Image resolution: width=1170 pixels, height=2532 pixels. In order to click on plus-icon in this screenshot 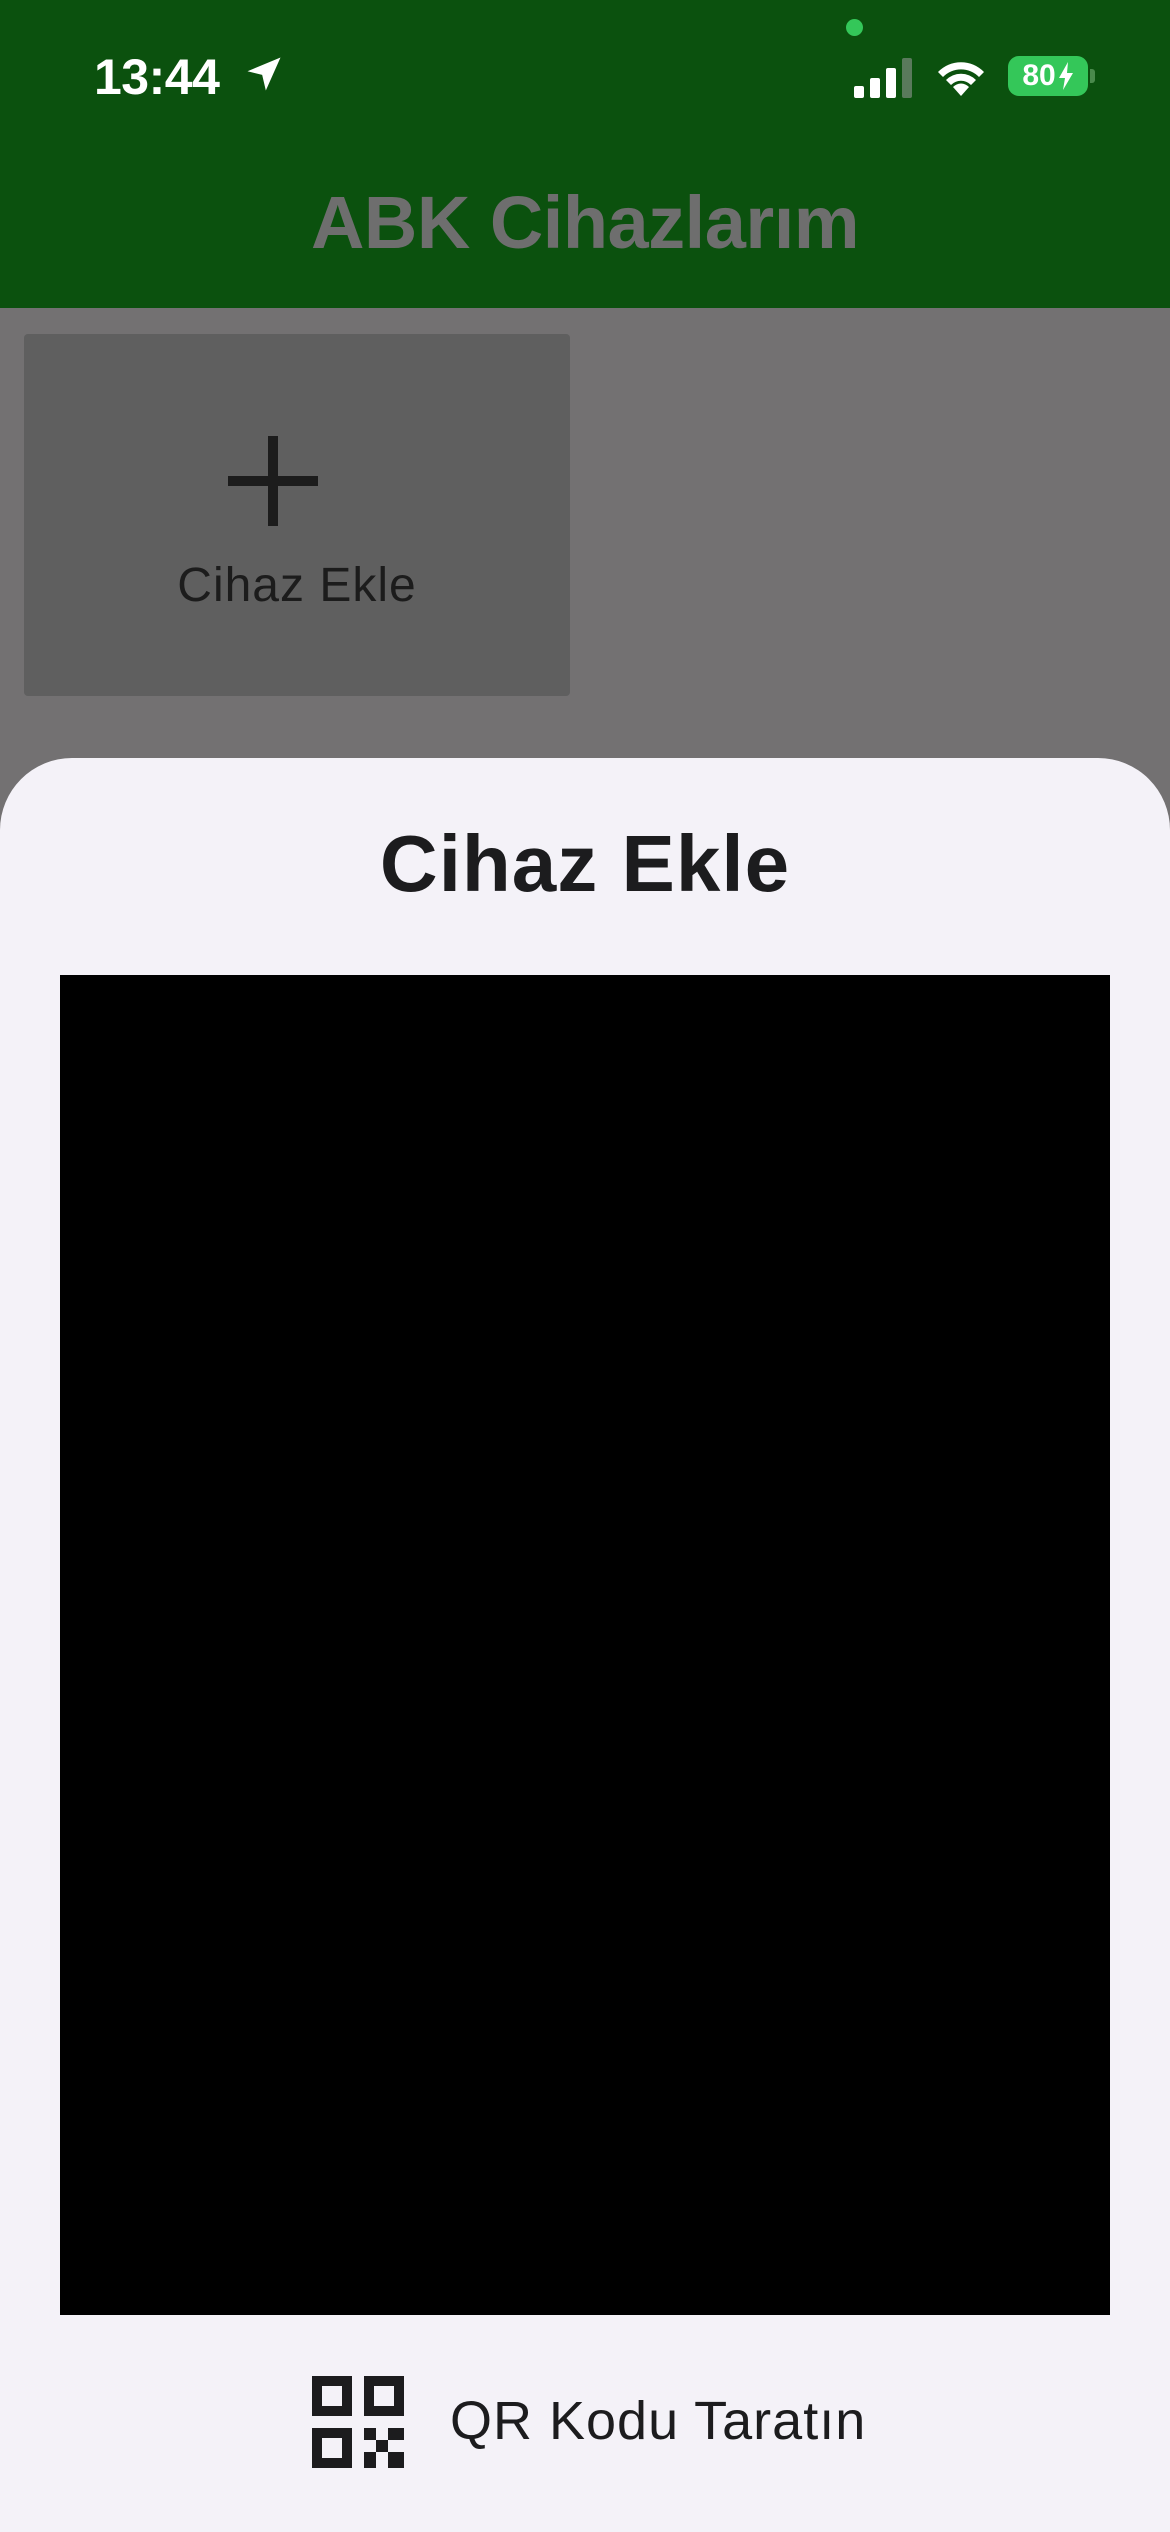, I will do `click(273, 481)`.